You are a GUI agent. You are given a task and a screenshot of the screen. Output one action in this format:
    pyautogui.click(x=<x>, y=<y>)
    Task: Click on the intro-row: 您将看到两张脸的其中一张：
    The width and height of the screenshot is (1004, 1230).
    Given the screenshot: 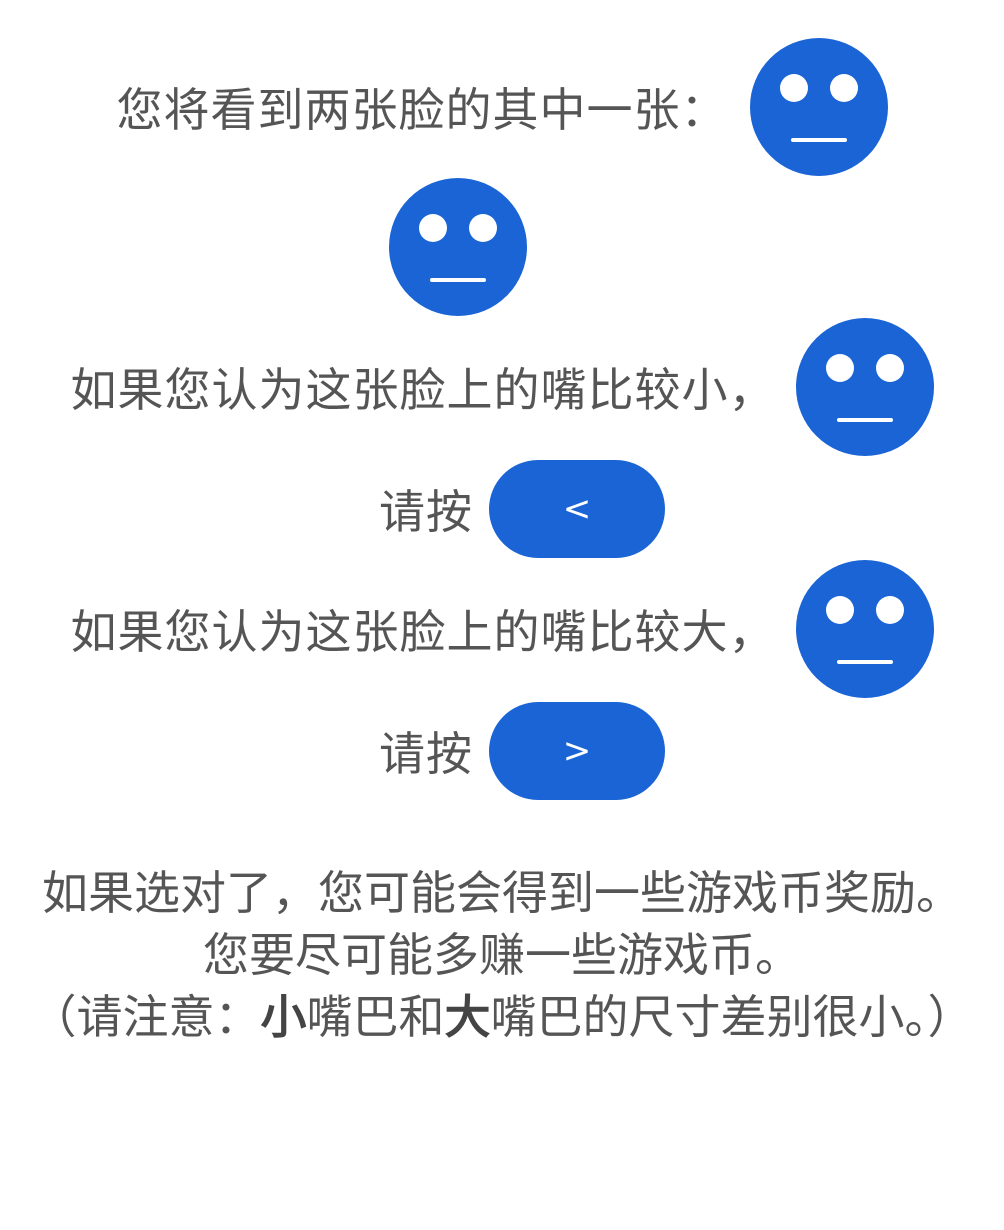 What is the action you would take?
    pyautogui.click(x=502, y=107)
    